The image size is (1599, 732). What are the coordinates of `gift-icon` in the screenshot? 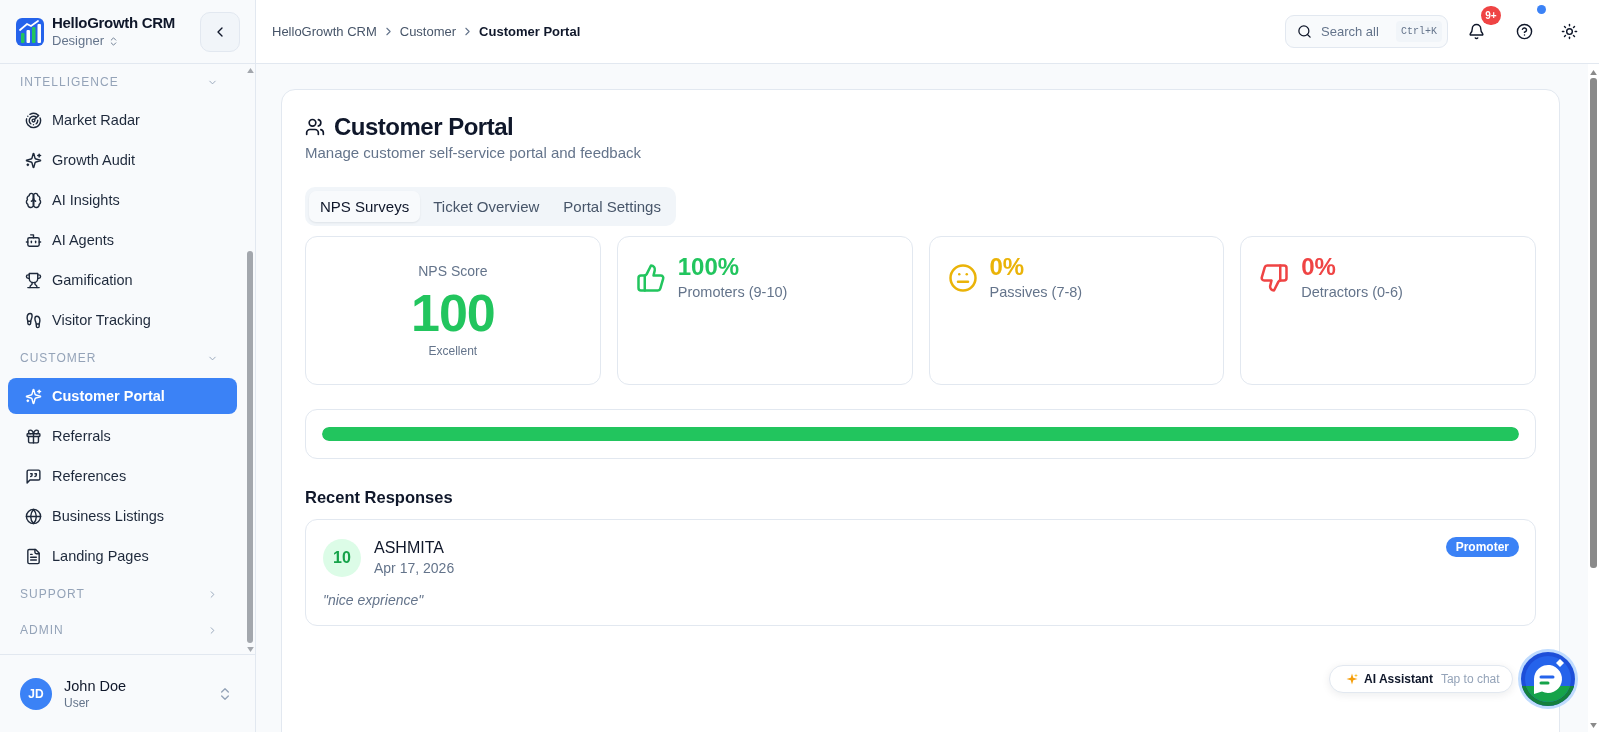 It's located at (33, 436).